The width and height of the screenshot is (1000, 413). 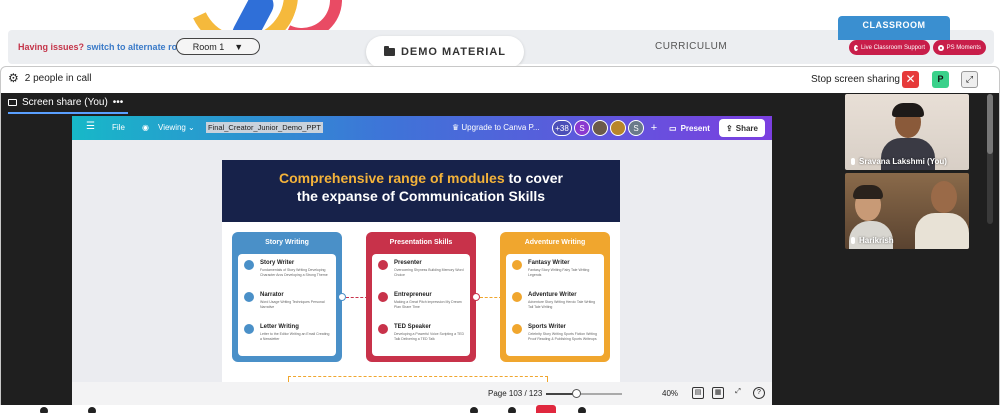 What do you see at coordinates (695, 128) in the screenshot?
I see `present-label: Present` at bounding box center [695, 128].